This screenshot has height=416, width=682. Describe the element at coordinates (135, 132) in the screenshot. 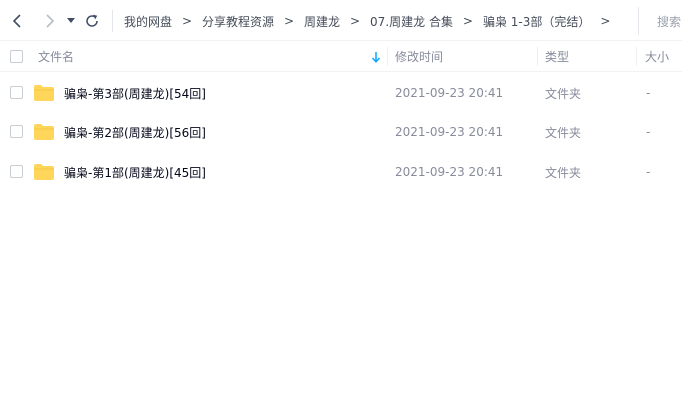

I see `file-name: 骗枭-第2部(周建龙)[56回]` at that location.